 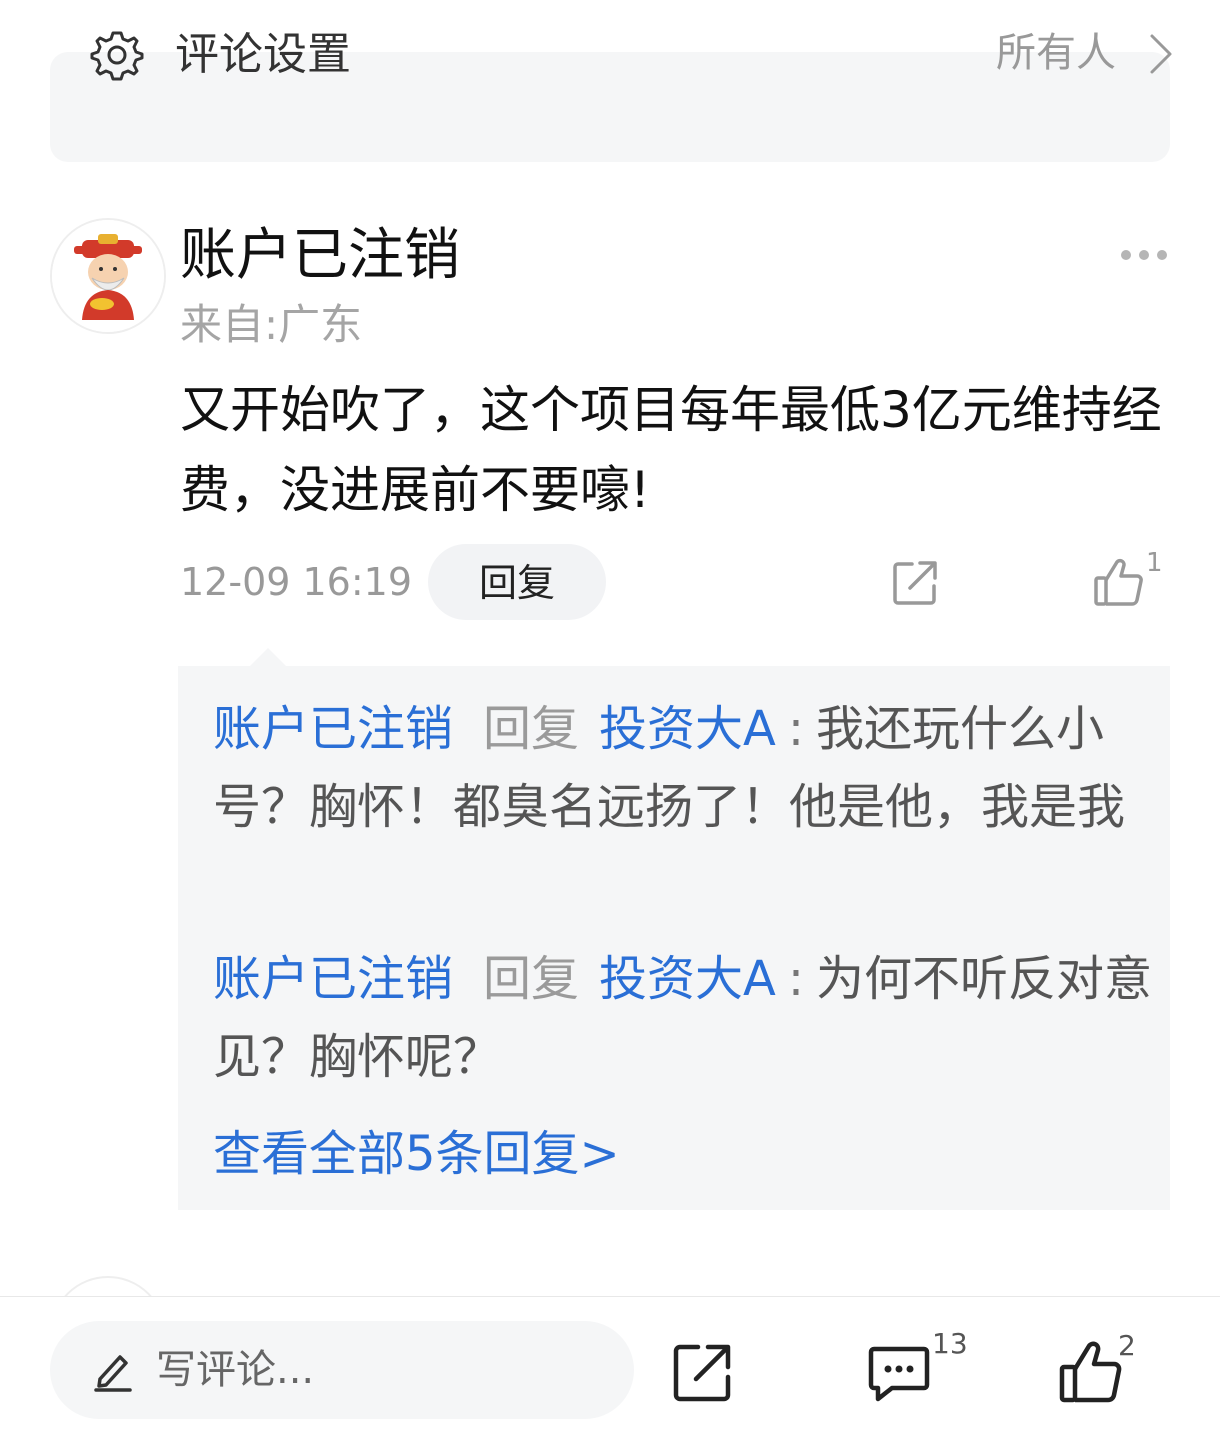 I want to click on settings-label: 评论设置, so click(x=263, y=54).